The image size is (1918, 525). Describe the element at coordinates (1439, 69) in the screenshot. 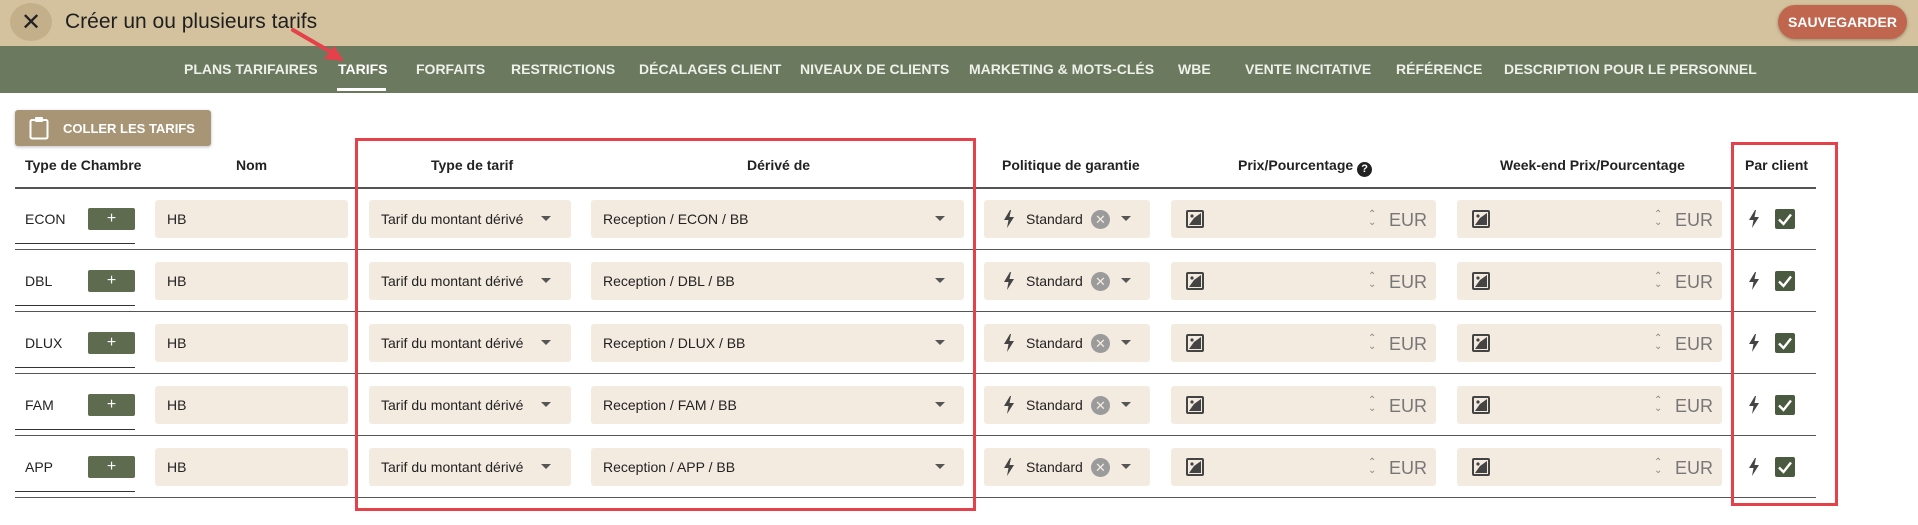

I see `tab-reference: RÉFÉRENCE` at that location.